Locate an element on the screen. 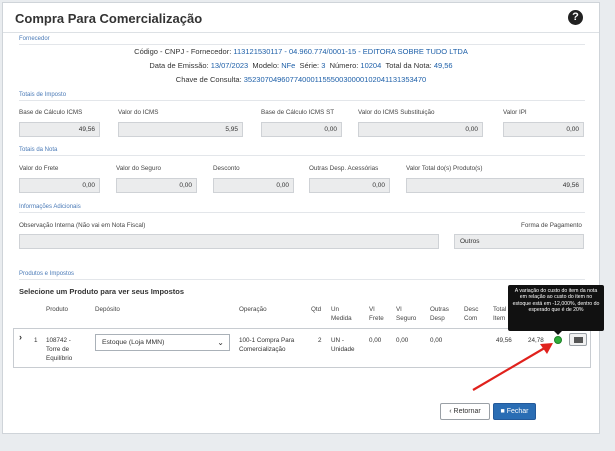  section-nota: Totais da Nota is located at coordinates (38, 150).